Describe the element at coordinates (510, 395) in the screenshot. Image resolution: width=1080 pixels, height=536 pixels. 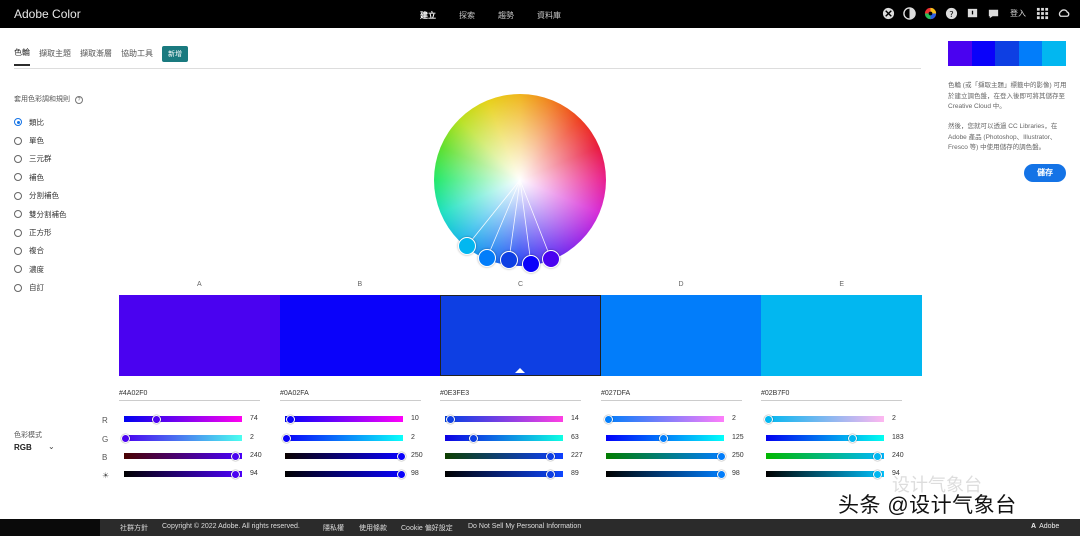
I see `hex-input: #0E3FE3` at that location.